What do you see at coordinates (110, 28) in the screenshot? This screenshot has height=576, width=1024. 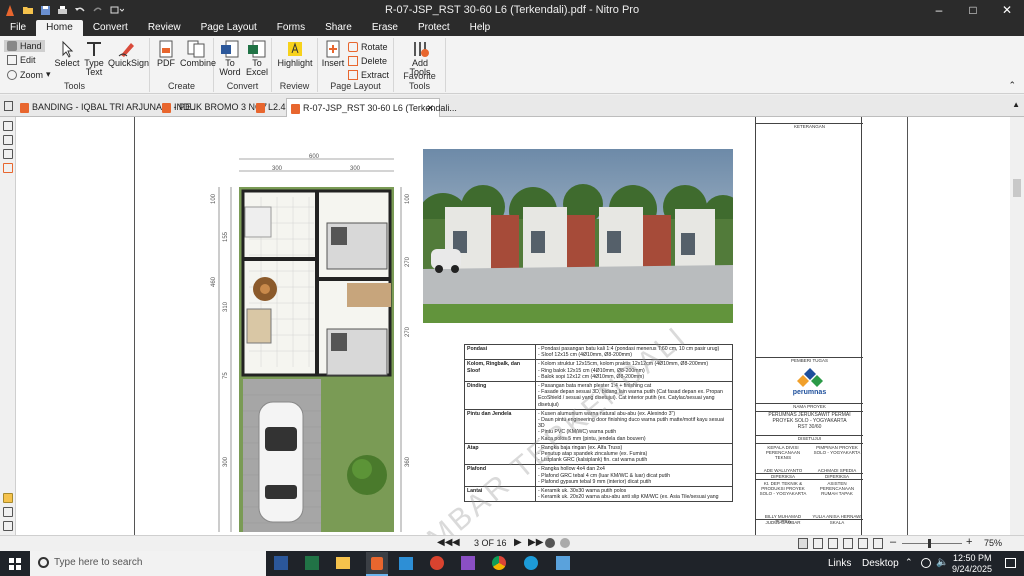 I see `menu-convert: Convert` at bounding box center [110, 28].